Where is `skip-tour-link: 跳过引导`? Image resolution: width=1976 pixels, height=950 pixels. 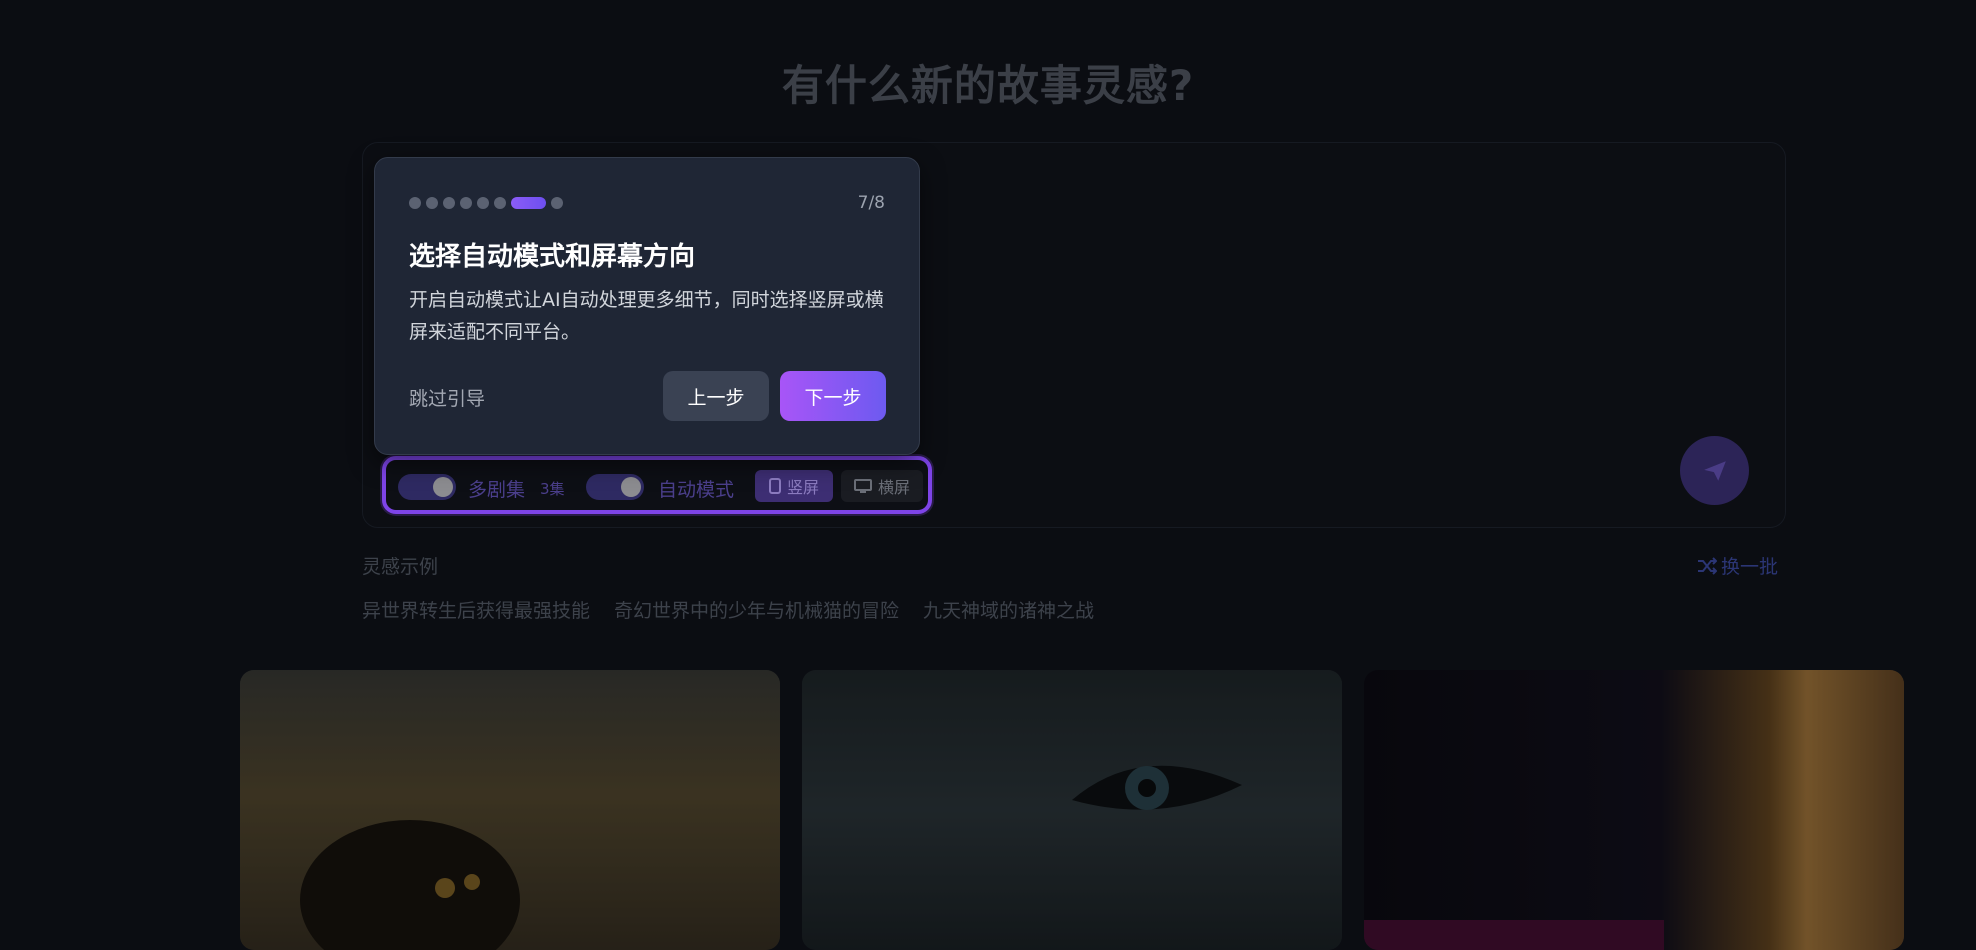 skip-tour-link: 跳过引导 is located at coordinates (447, 397).